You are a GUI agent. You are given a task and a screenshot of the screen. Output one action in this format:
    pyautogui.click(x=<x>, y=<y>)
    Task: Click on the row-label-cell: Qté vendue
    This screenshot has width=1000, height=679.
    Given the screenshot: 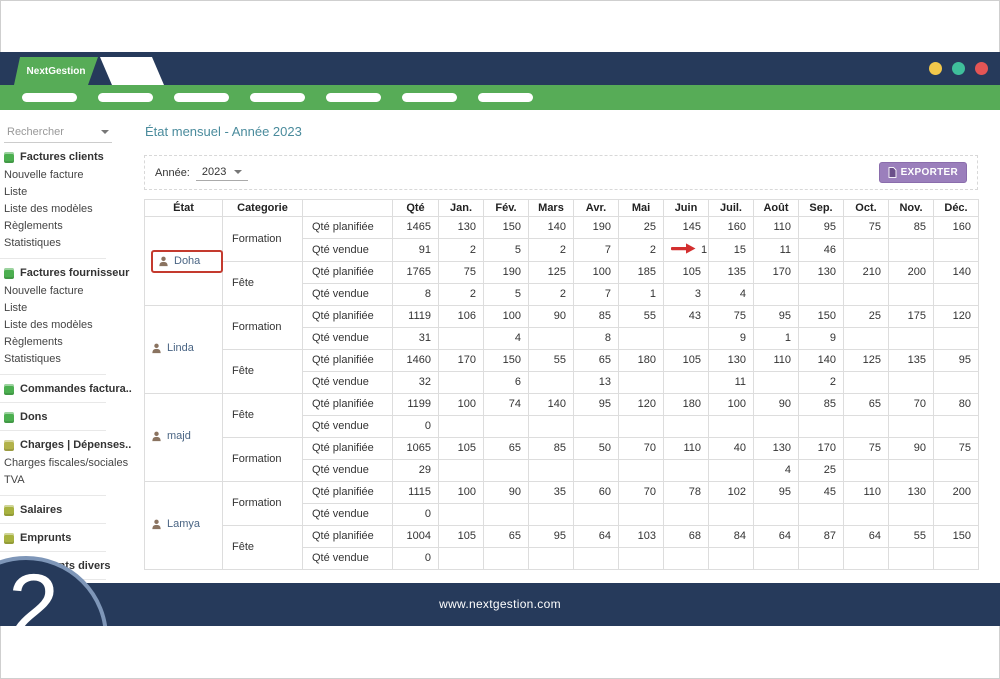 What is the action you would take?
    pyautogui.click(x=347, y=470)
    